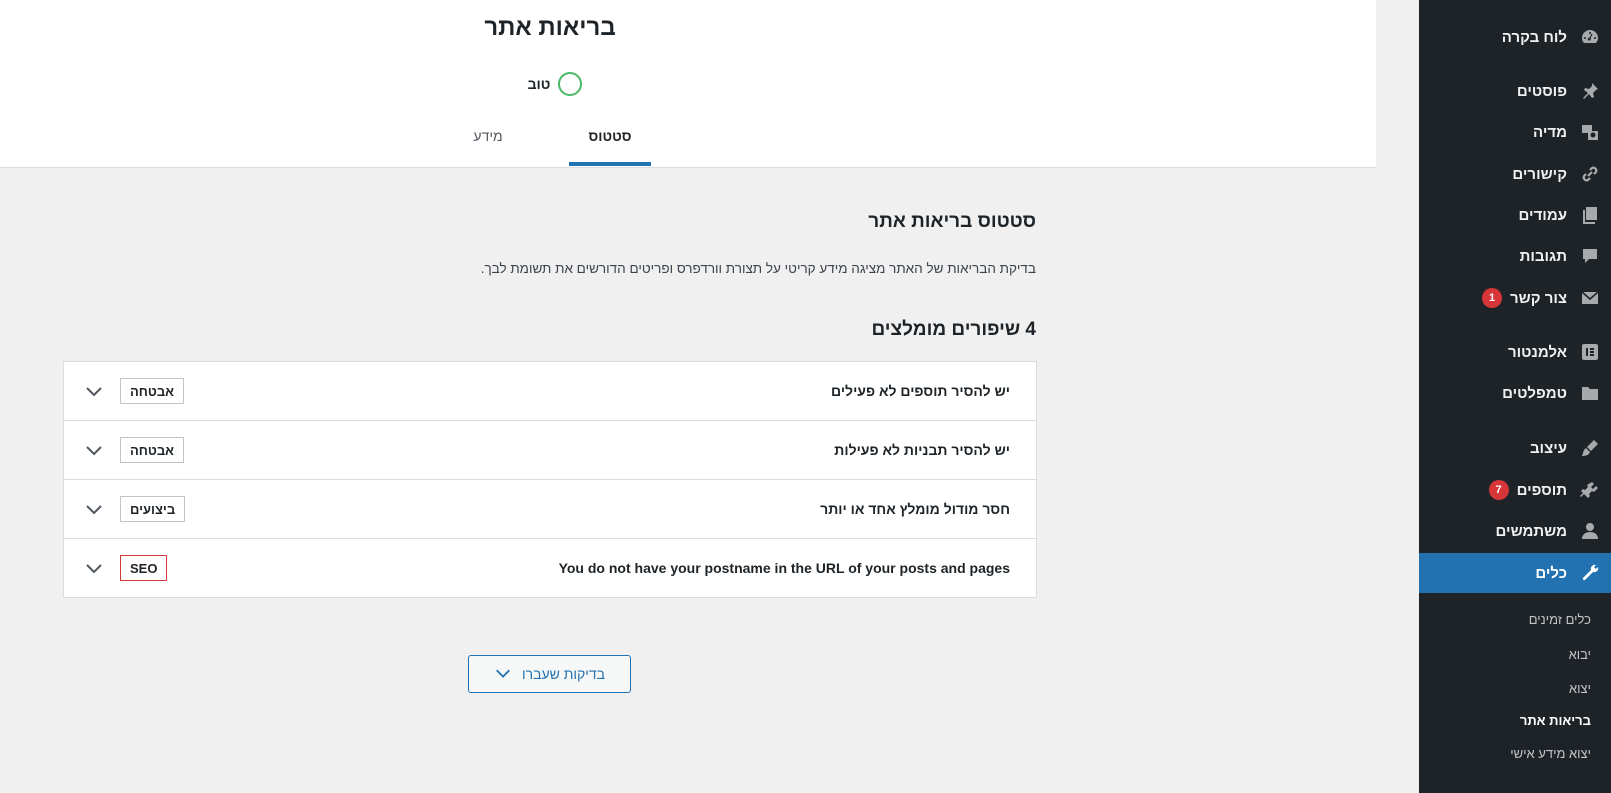  Describe the element at coordinates (555, 84) in the screenshot. I see `health-status: טוב` at that location.